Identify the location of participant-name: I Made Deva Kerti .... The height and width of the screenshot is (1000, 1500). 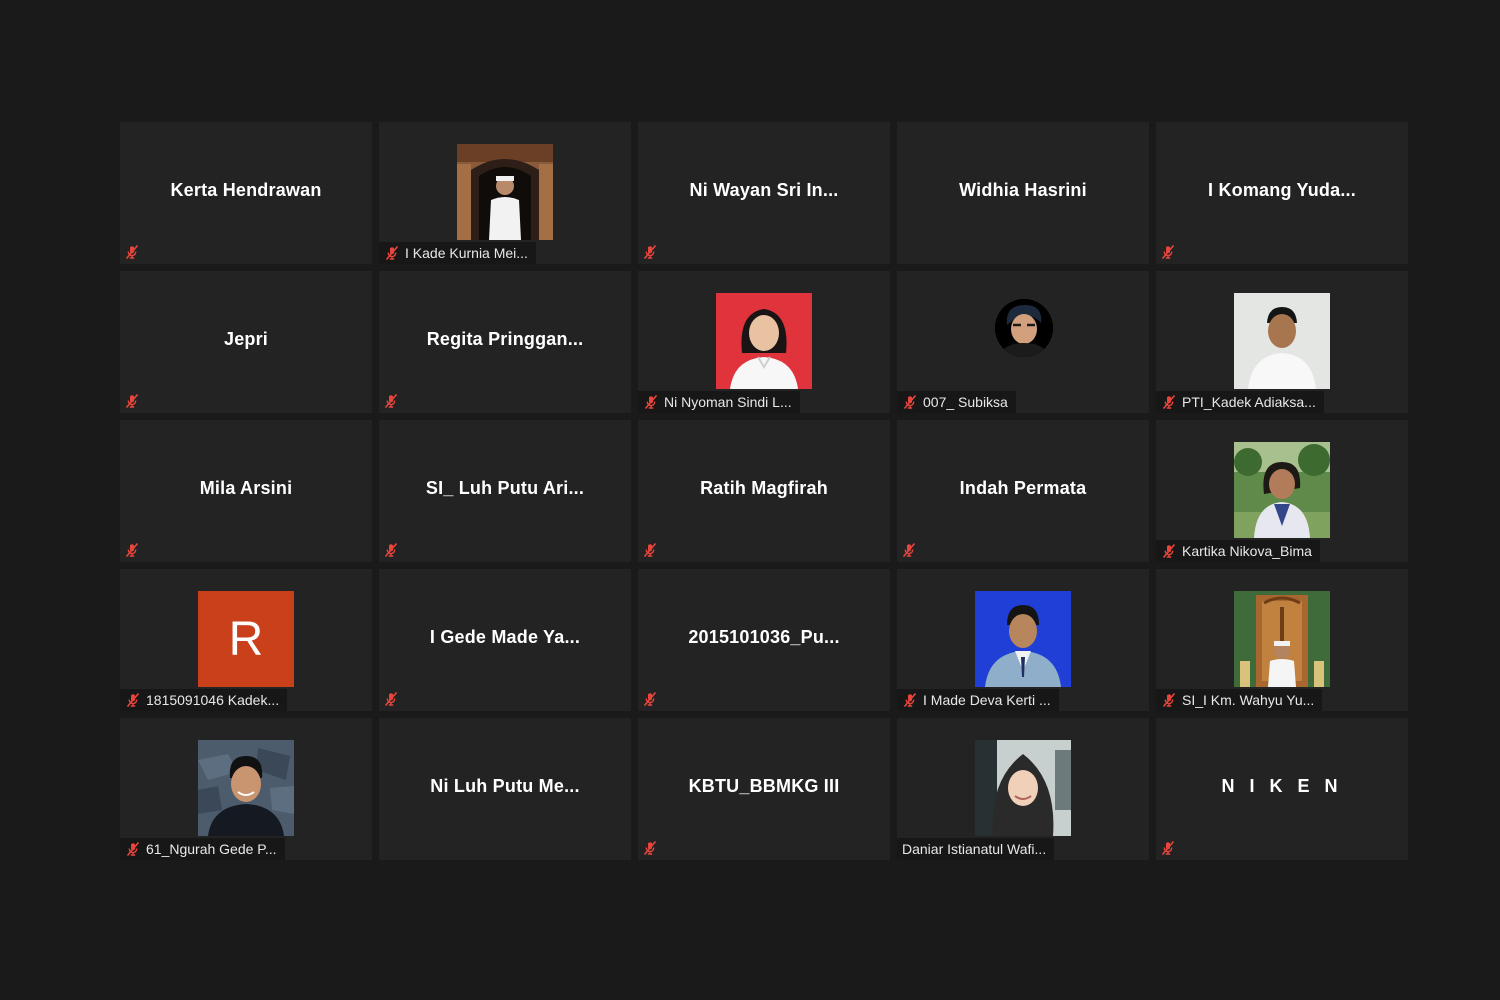
(987, 700).